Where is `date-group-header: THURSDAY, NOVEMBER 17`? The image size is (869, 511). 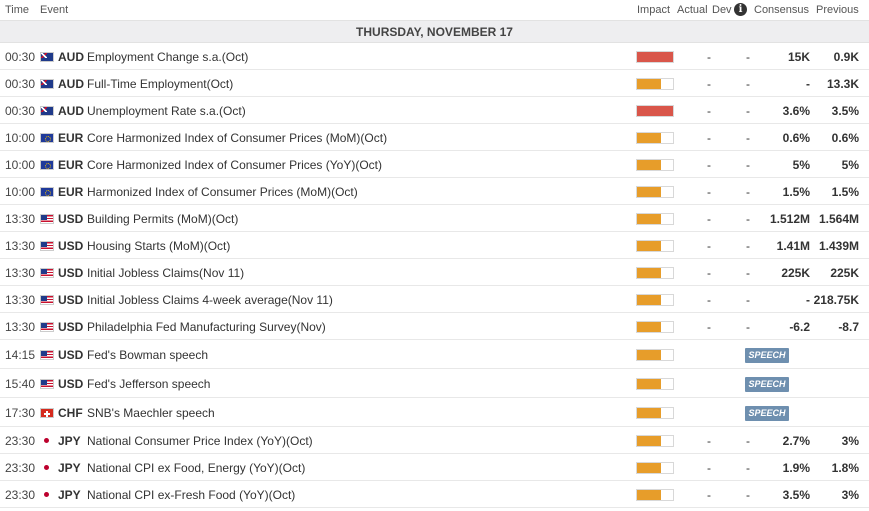 date-group-header: THURSDAY, NOVEMBER 17 is located at coordinates (434, 32).